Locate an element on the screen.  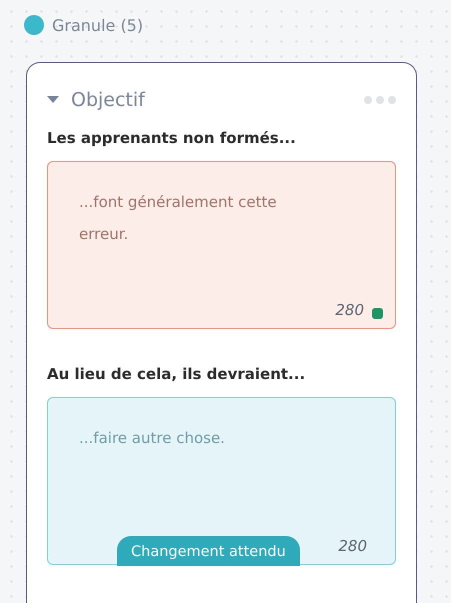
group-label: Granule (5) is located at coordinates (98, 25).